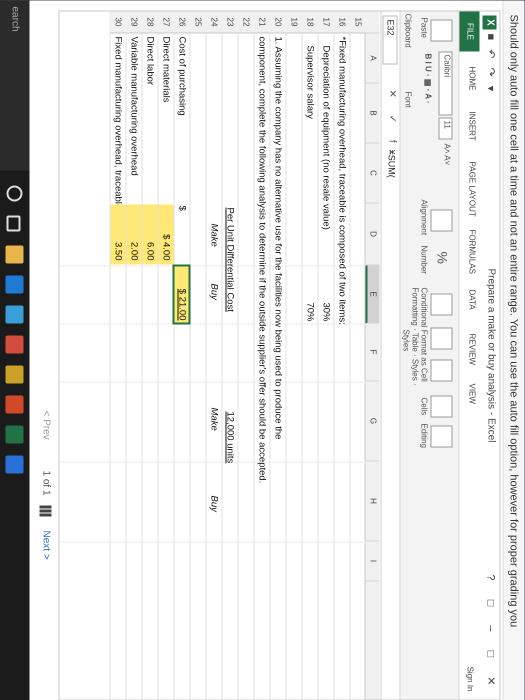  What do you see at coordinates (441, 436) in the screenshot?
I see `editing-icon` at bounding box center [441, 436].